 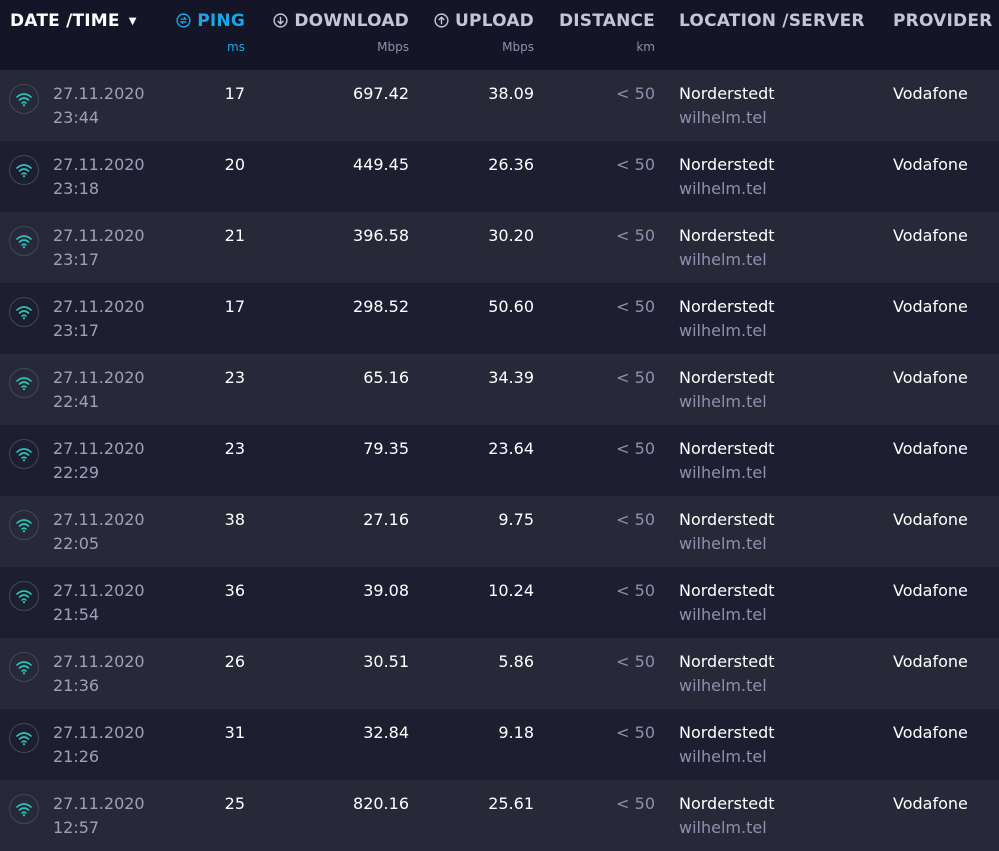 What do you see at coordinates (234, 661) in the screenshot?
I see `row-ping: 26` at bounding box center [234, 661].